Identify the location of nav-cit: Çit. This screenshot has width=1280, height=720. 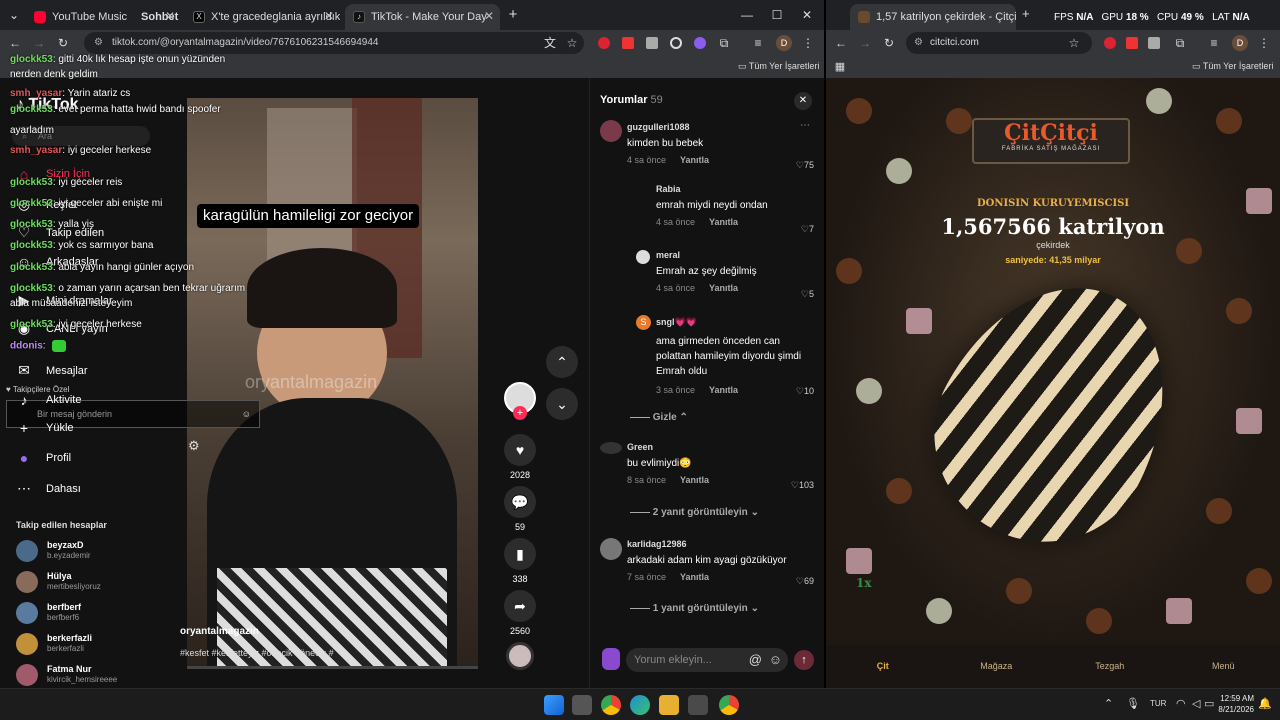
(883, 666).